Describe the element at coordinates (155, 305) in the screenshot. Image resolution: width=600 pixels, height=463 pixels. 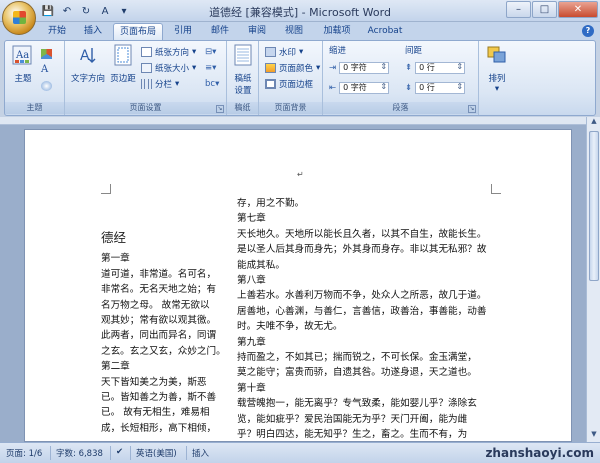
I see `text-line: 名万物之母。 故常无欲以` at that location.